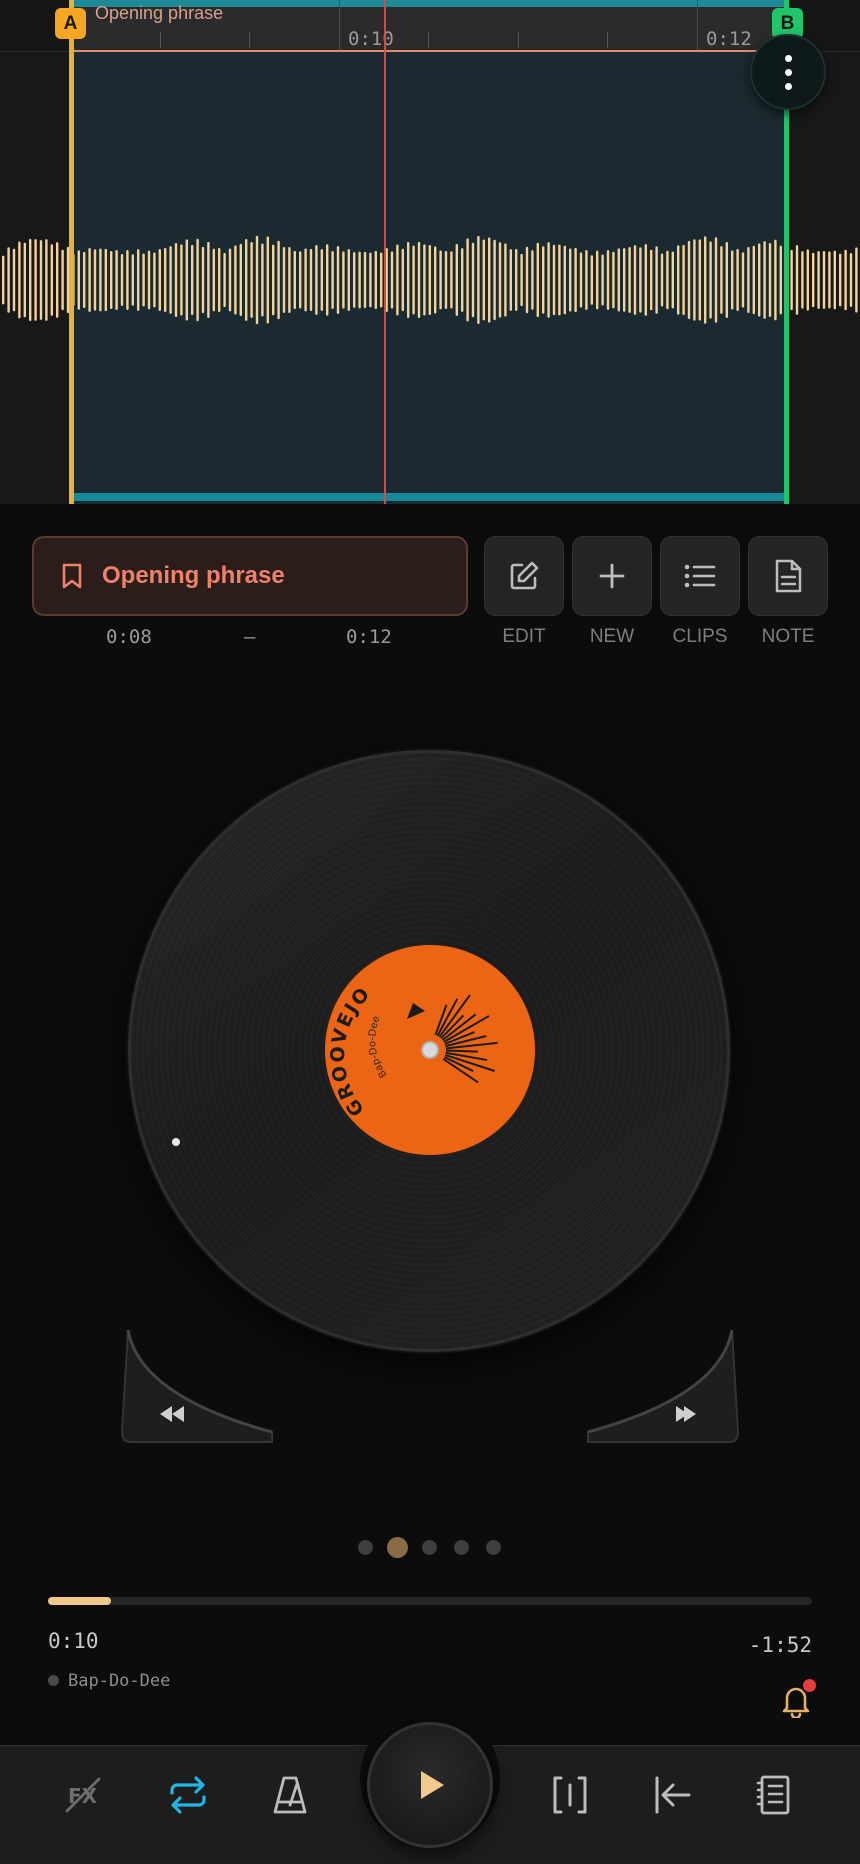 This screenshot has width=860, height=1864. What do you see at coordinates (200, 1387) in the screenshot?
I see `rewind-nudge-button` at bounding box center [200, 1387].